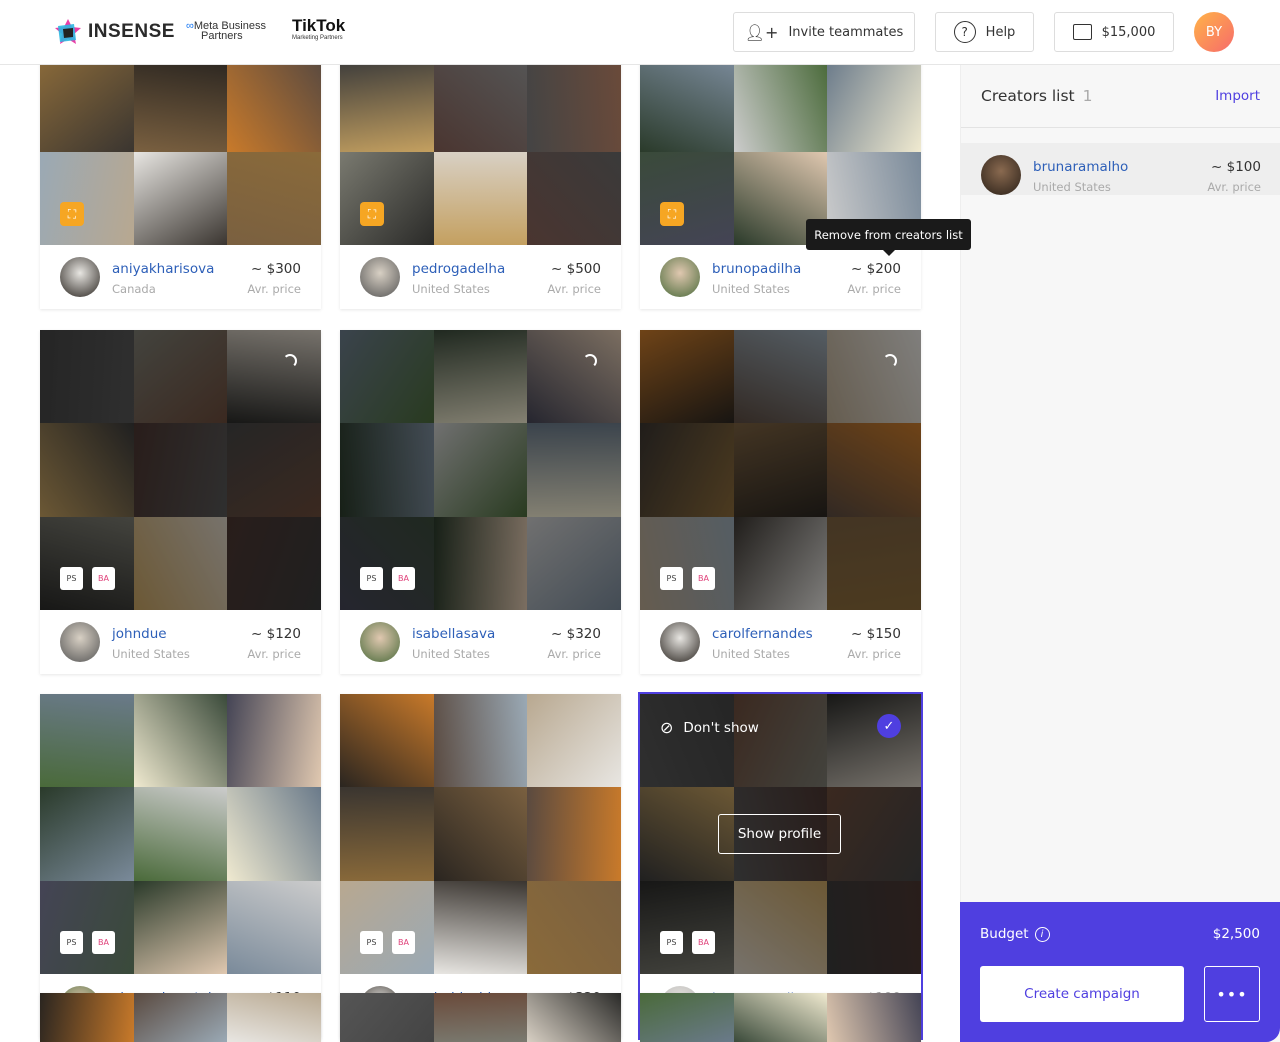 The image size is (1280, 1042). What do you see at coordinates (667, 727) in the screenshot?
I see `eye-off-icon: ⊘` at bounding box center [667, 727].